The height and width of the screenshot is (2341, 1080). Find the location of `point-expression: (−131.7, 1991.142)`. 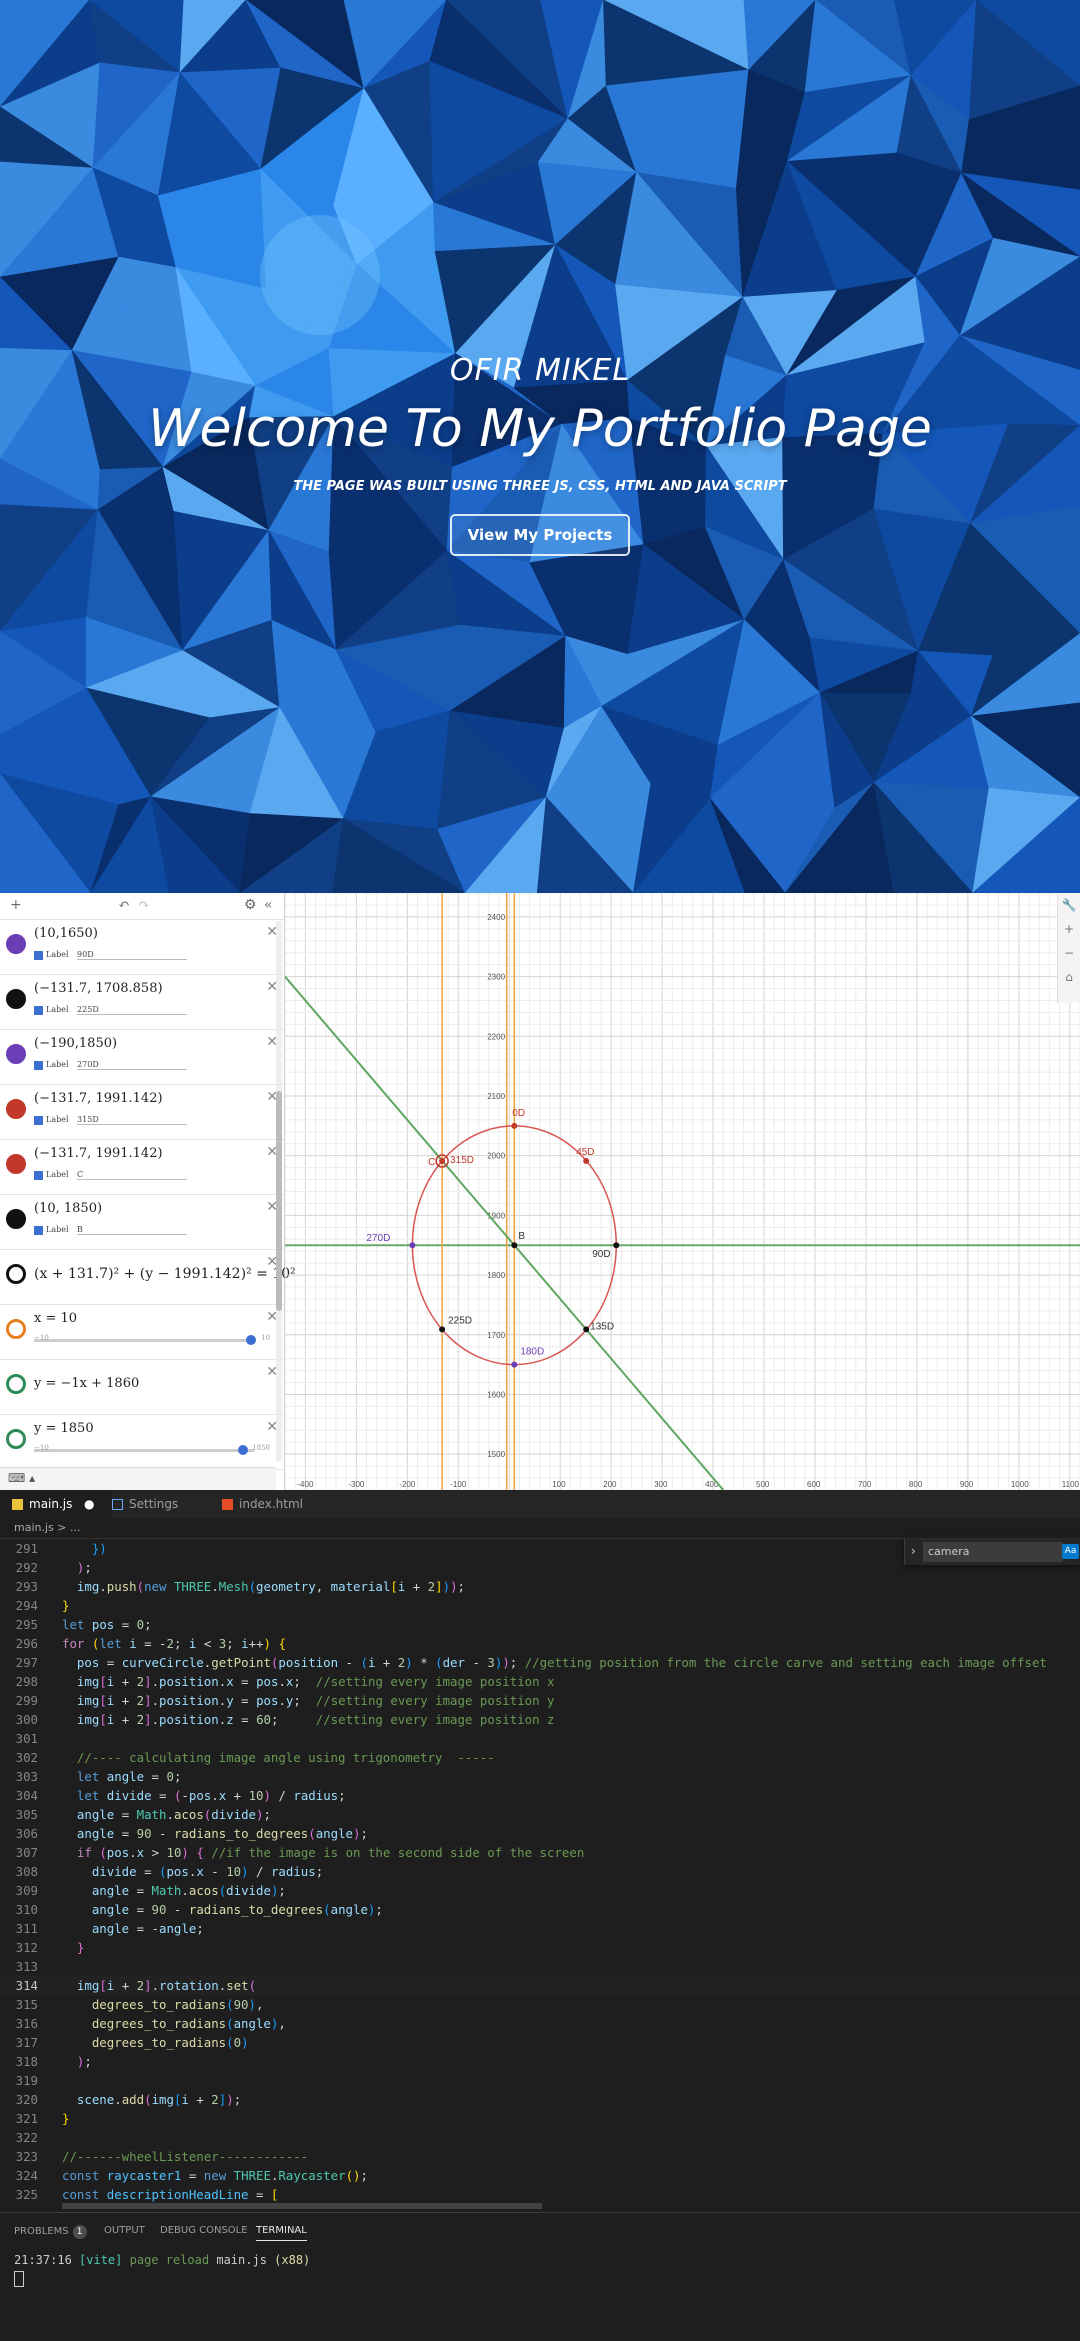

point-expression: (−131.7, 1991.142) is located at coordinates (98, 1098).